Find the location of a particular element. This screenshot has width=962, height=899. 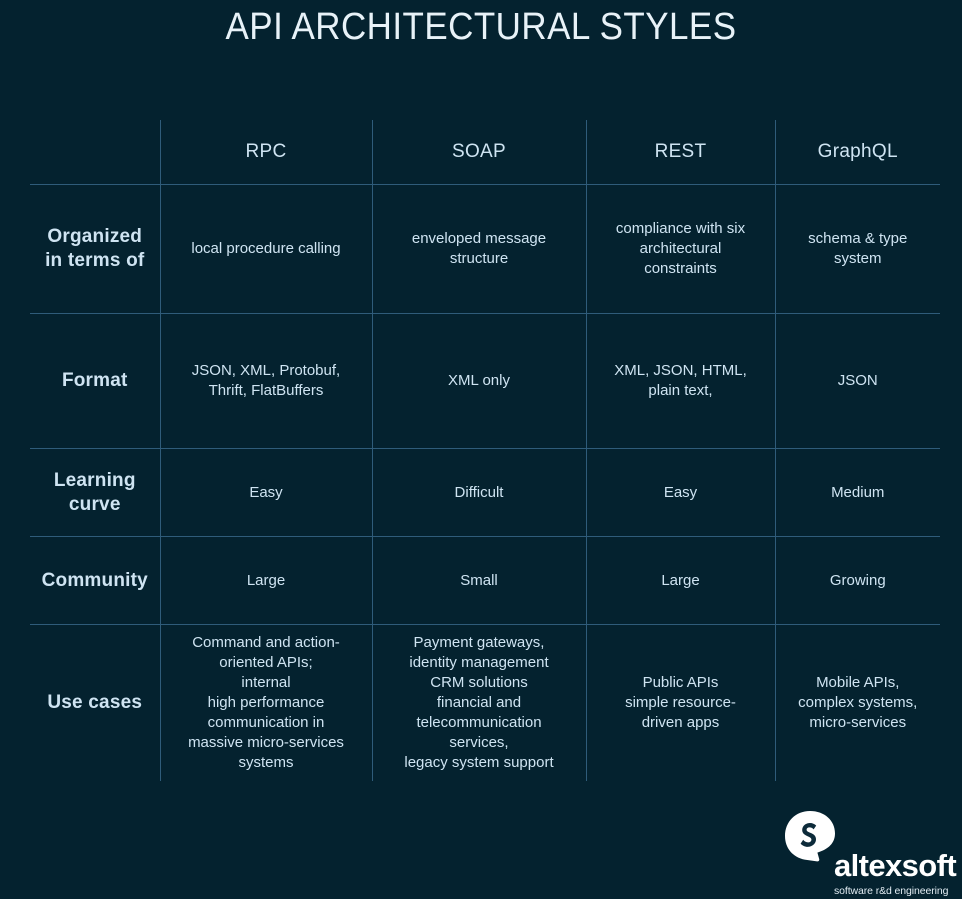

page-title: API ARCHITECTURAL STYLES is located at coordinates (481, 27).